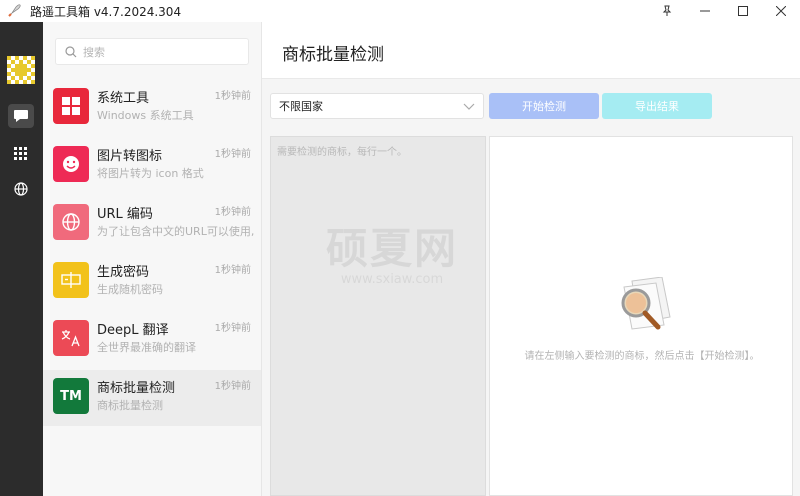 The width and height of the screenshot is (800, 496). I want to click on rocket-icon, so click(14, 11).